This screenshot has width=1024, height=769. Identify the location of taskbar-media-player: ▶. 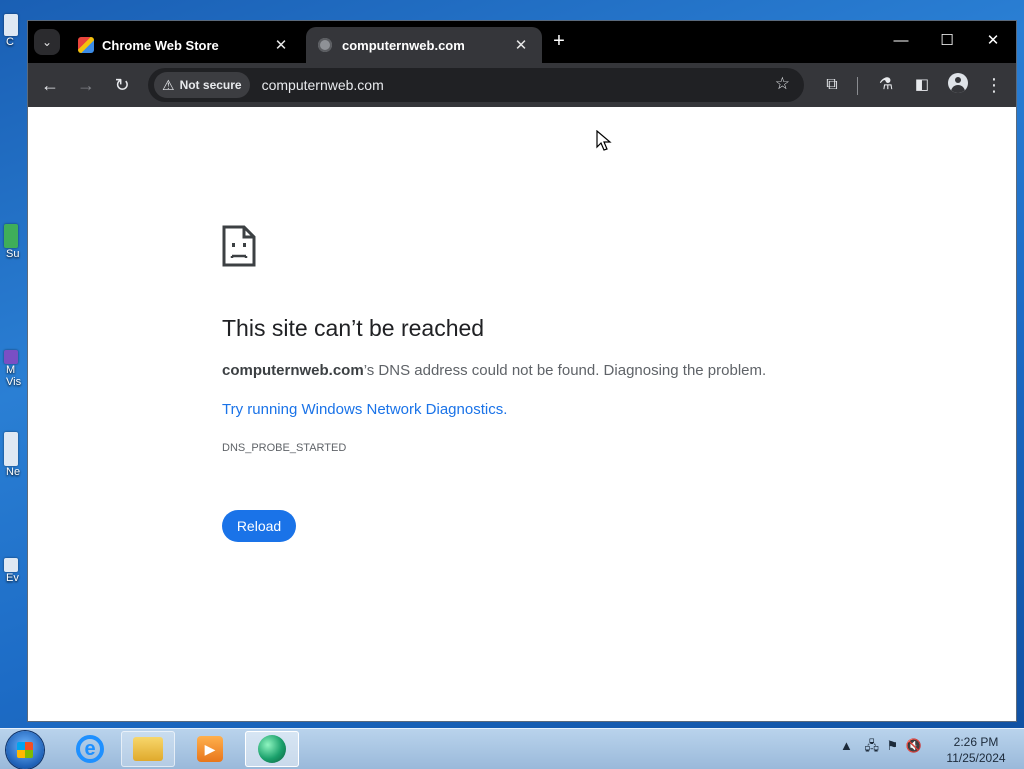
(210, 749).